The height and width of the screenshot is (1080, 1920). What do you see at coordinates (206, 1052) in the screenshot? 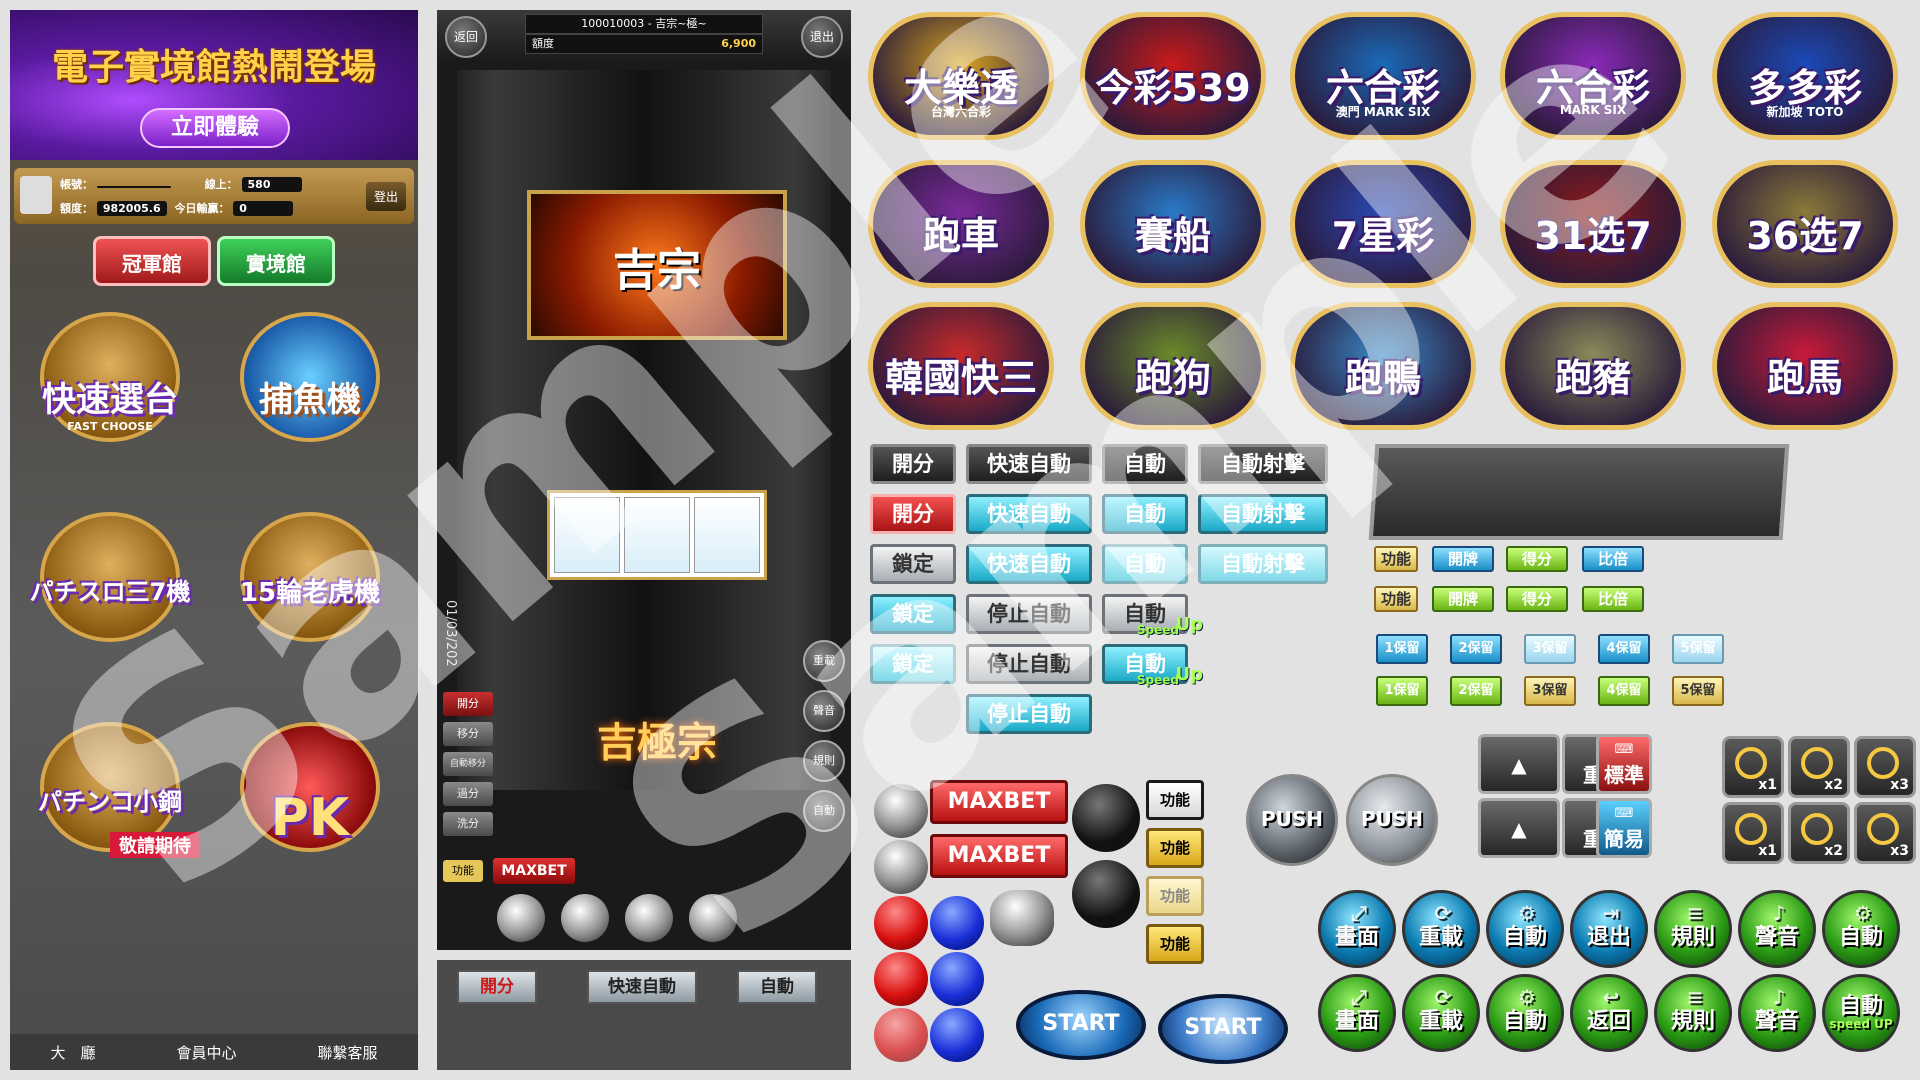
I see `nav-member-center: 會員中心` at bounding box center [206, 1052].